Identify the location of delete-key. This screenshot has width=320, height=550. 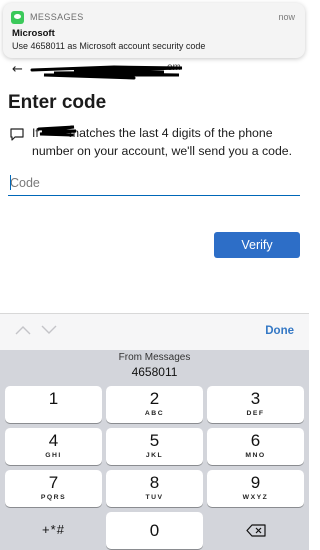
(255, 530).